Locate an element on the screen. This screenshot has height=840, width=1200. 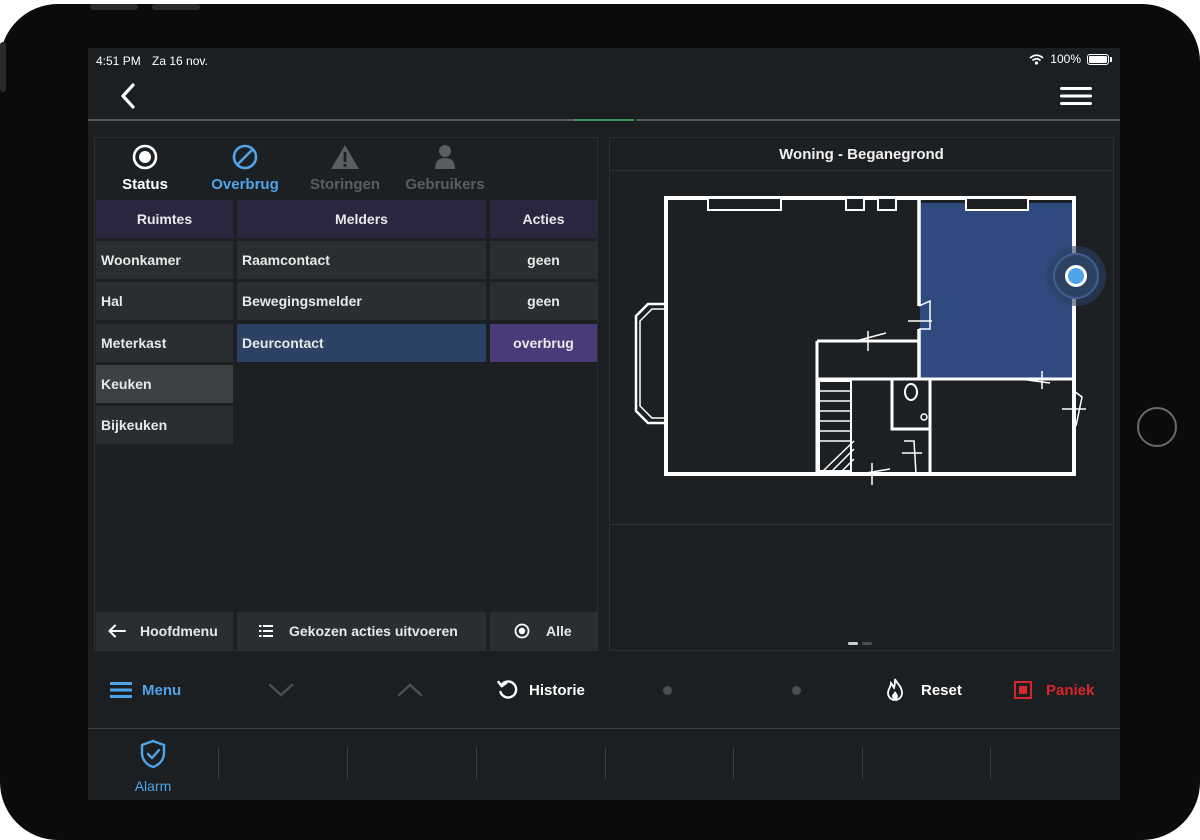
alle-label: Alle is located at coordinates (559, 631).